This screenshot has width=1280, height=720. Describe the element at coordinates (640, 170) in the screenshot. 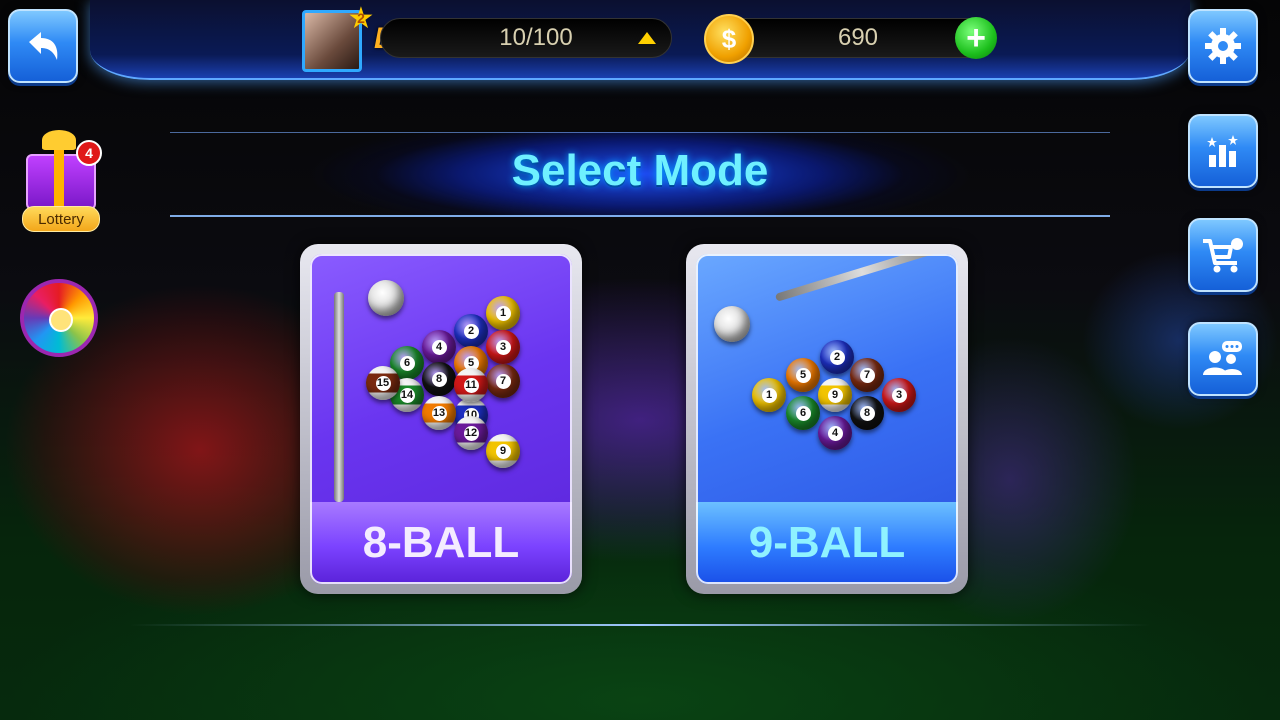

I see `page-title: Select Mode` at that location.